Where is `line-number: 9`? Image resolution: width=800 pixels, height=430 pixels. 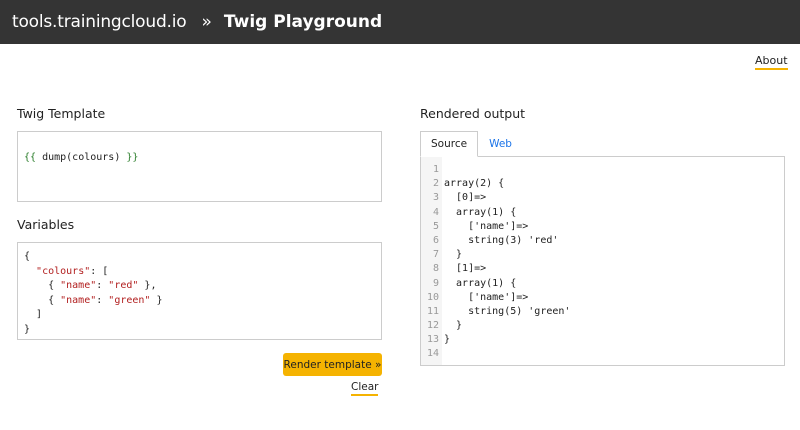
line-number: 9 is located at coordinates (435, 283).